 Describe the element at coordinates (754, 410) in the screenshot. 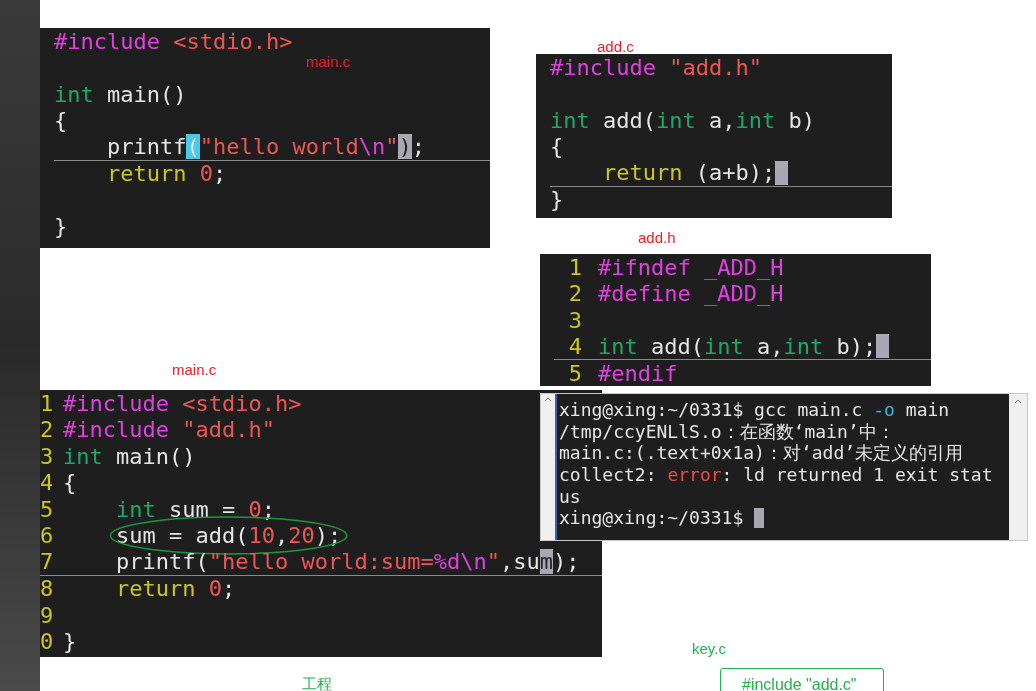

I see `terminal-line: xing@xing:~/0331$ gcc main.c -o main` at that location.